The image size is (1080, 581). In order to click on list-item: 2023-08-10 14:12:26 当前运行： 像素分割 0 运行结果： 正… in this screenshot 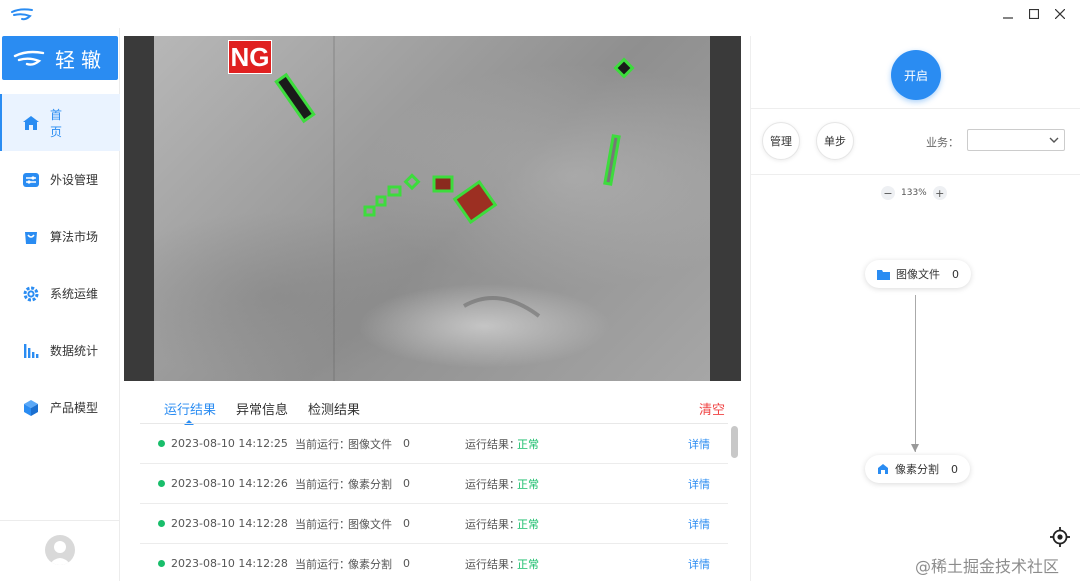, I will do `click(434, 484)`.